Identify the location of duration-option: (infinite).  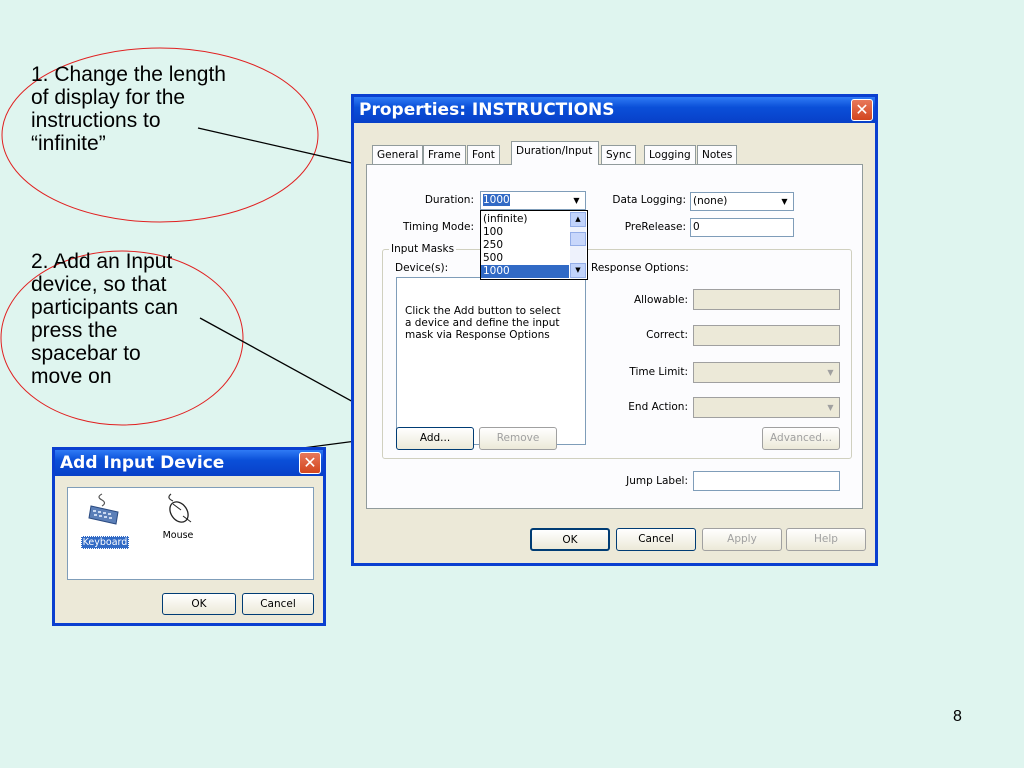
(525, 219).